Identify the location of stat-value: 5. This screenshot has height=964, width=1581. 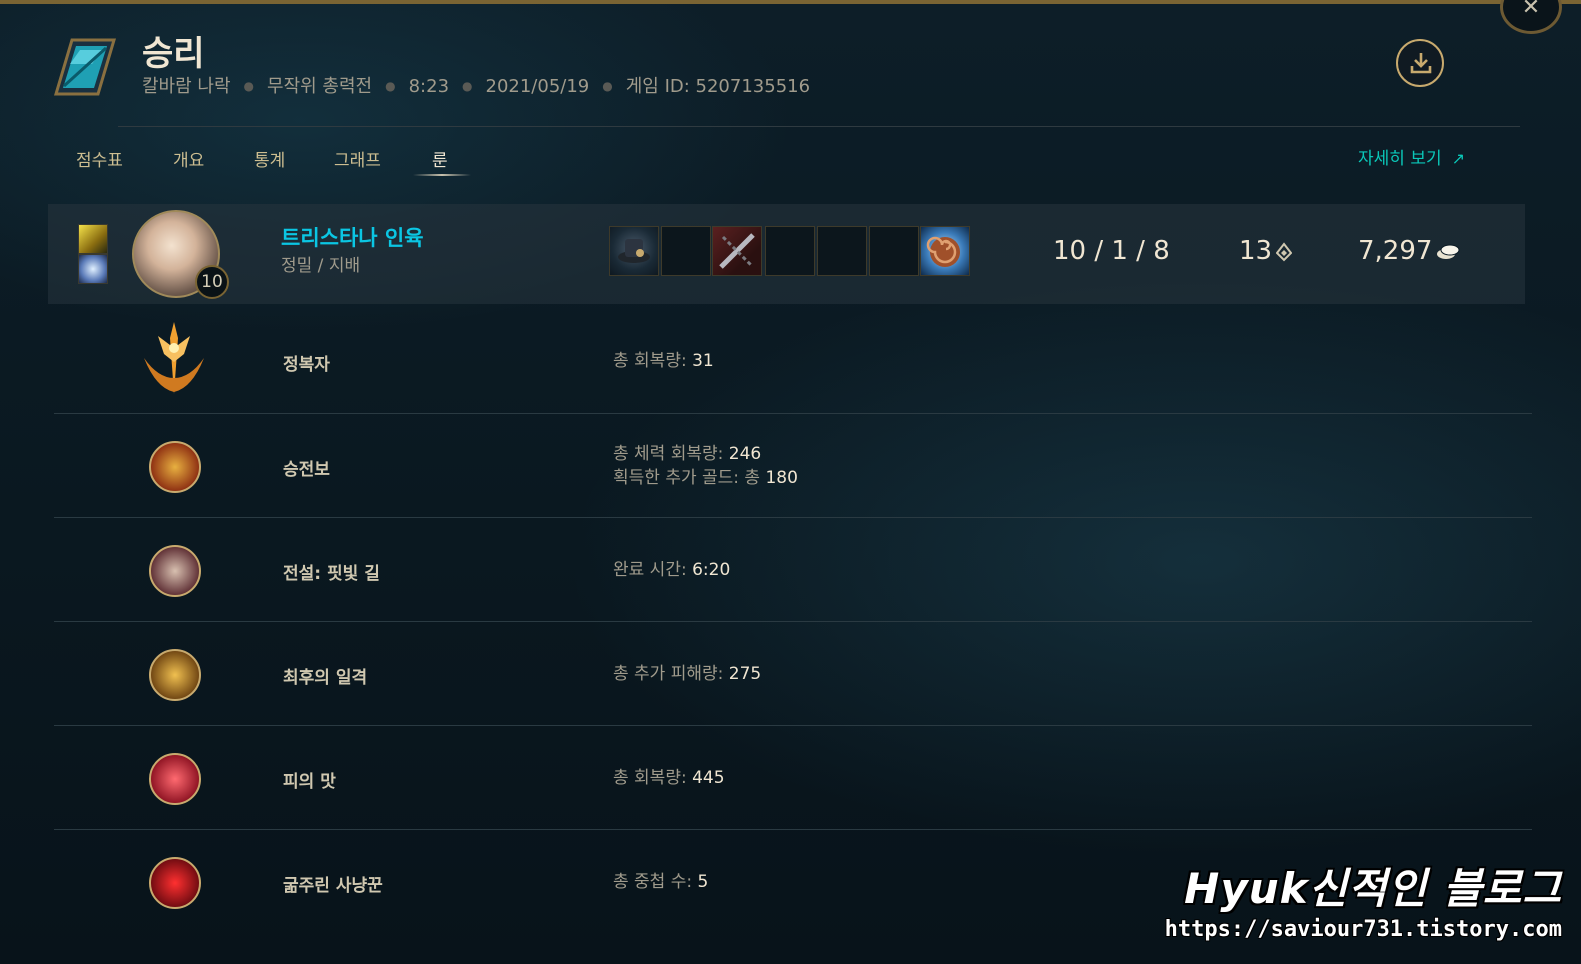
(703, 882).